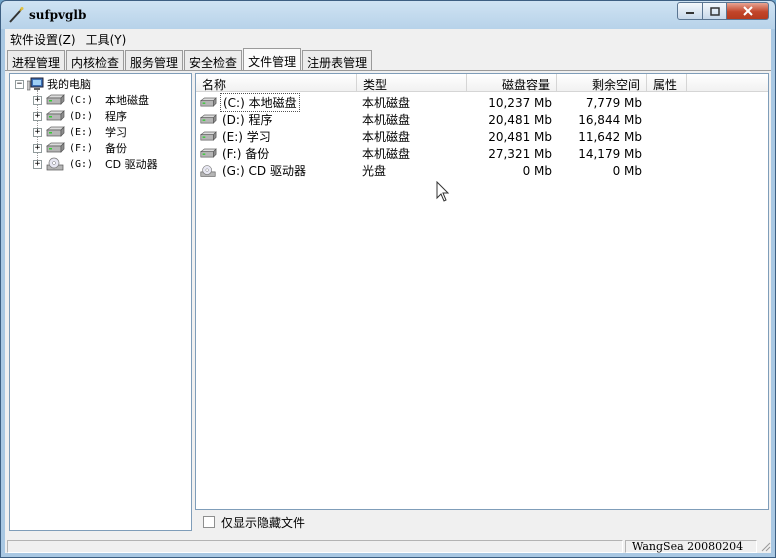 The image size is (776, 558). I want to click on tree-item-d: + (D:) 程序, so click(80, 116).